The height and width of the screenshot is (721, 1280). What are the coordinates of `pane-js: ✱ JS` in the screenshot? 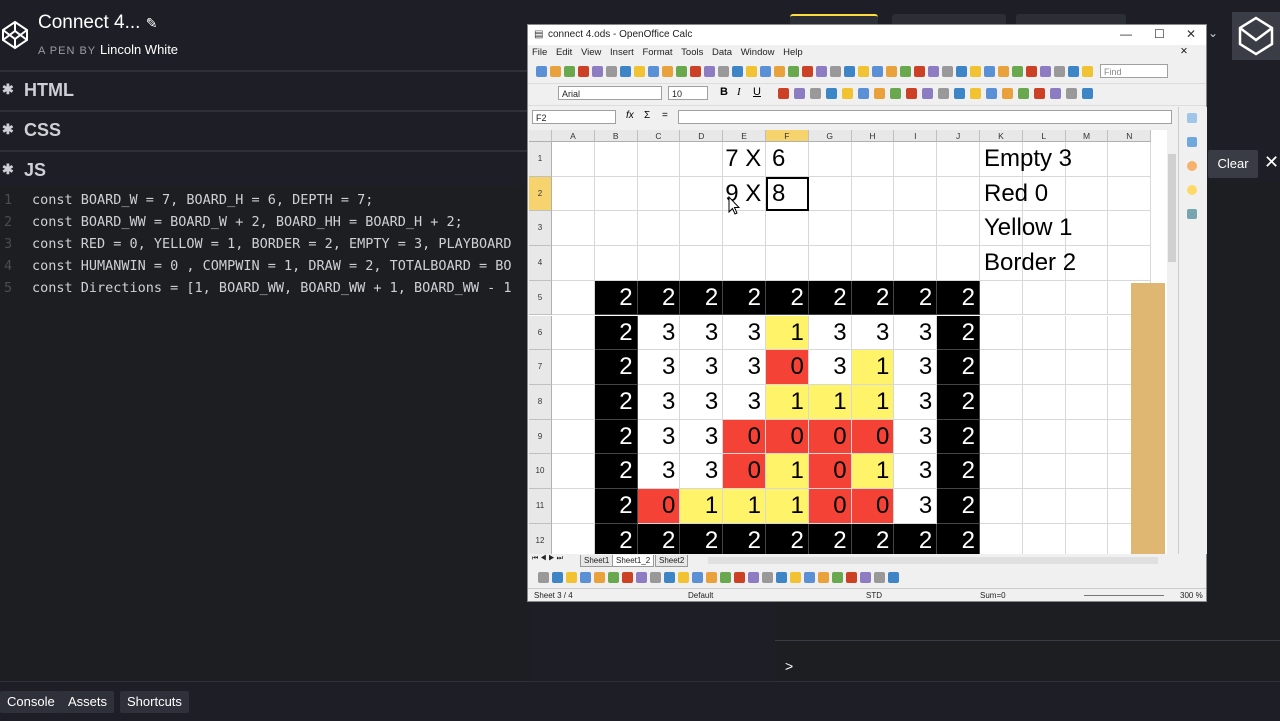 It's located at (265, 169).